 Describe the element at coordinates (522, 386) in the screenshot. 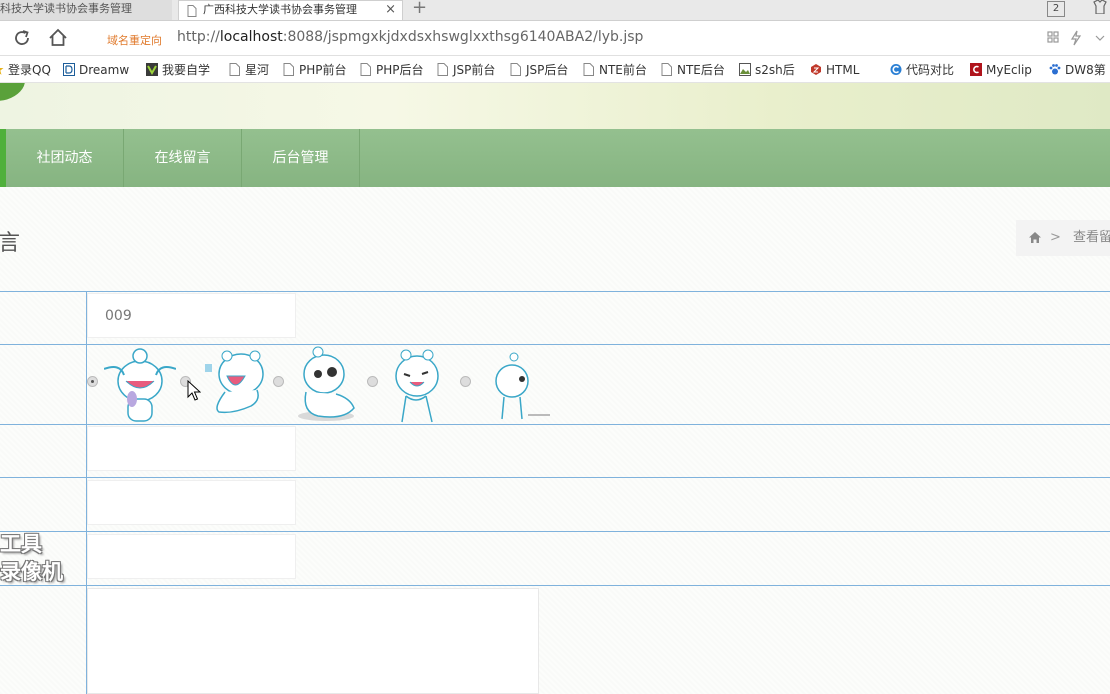

I see `face-walking-icon` at that location.